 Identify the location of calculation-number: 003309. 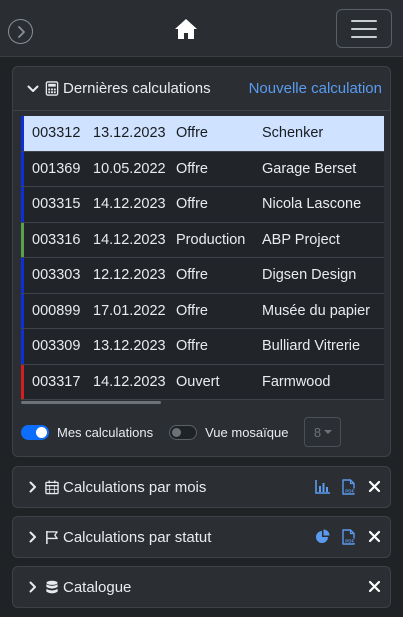
(56, 346).